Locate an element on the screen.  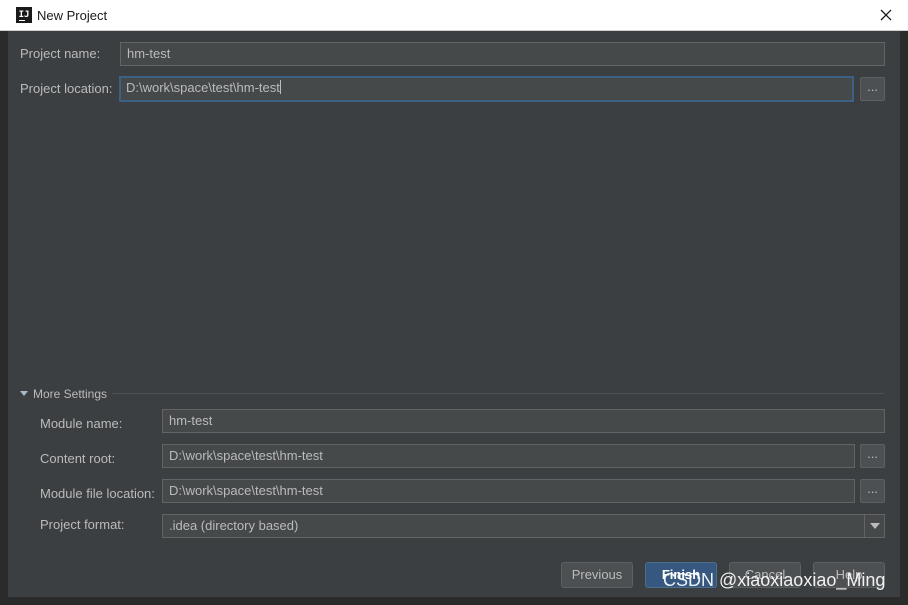
project-location-field: D:\work\space\test\hm-test is located at coordinates (486, 89).